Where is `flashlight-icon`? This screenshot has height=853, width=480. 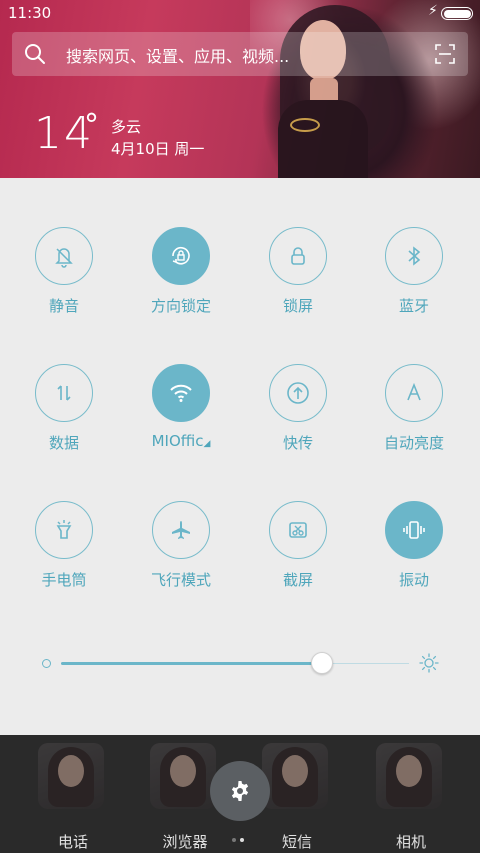
flashlight-icon is located at coordinates (64, 530).